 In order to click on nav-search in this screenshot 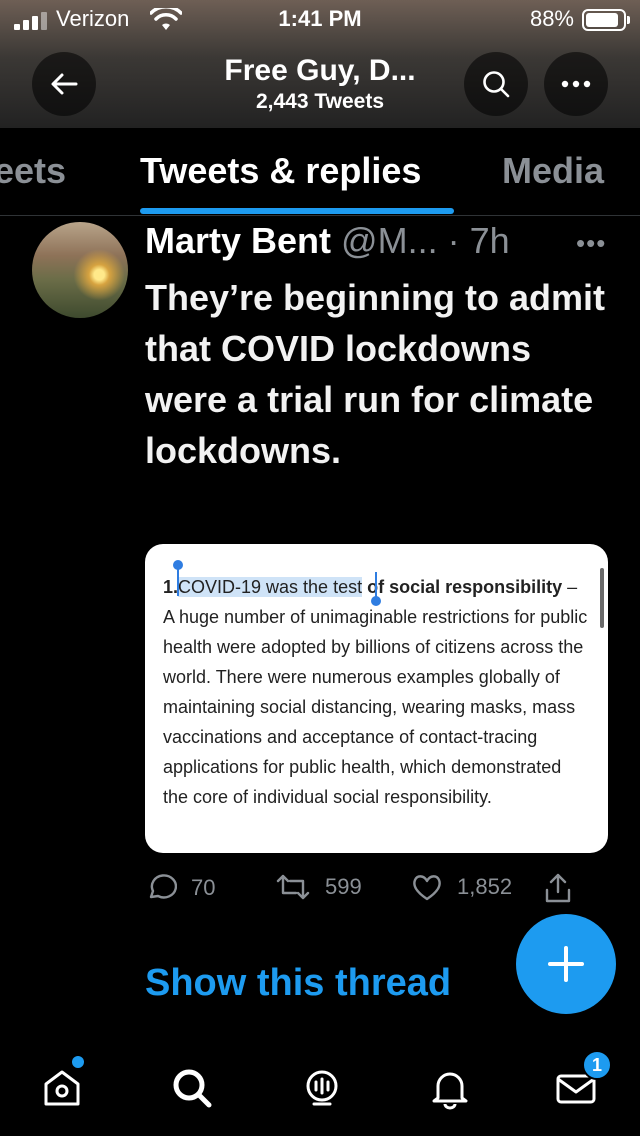, I will do `click(192, 1088)`.